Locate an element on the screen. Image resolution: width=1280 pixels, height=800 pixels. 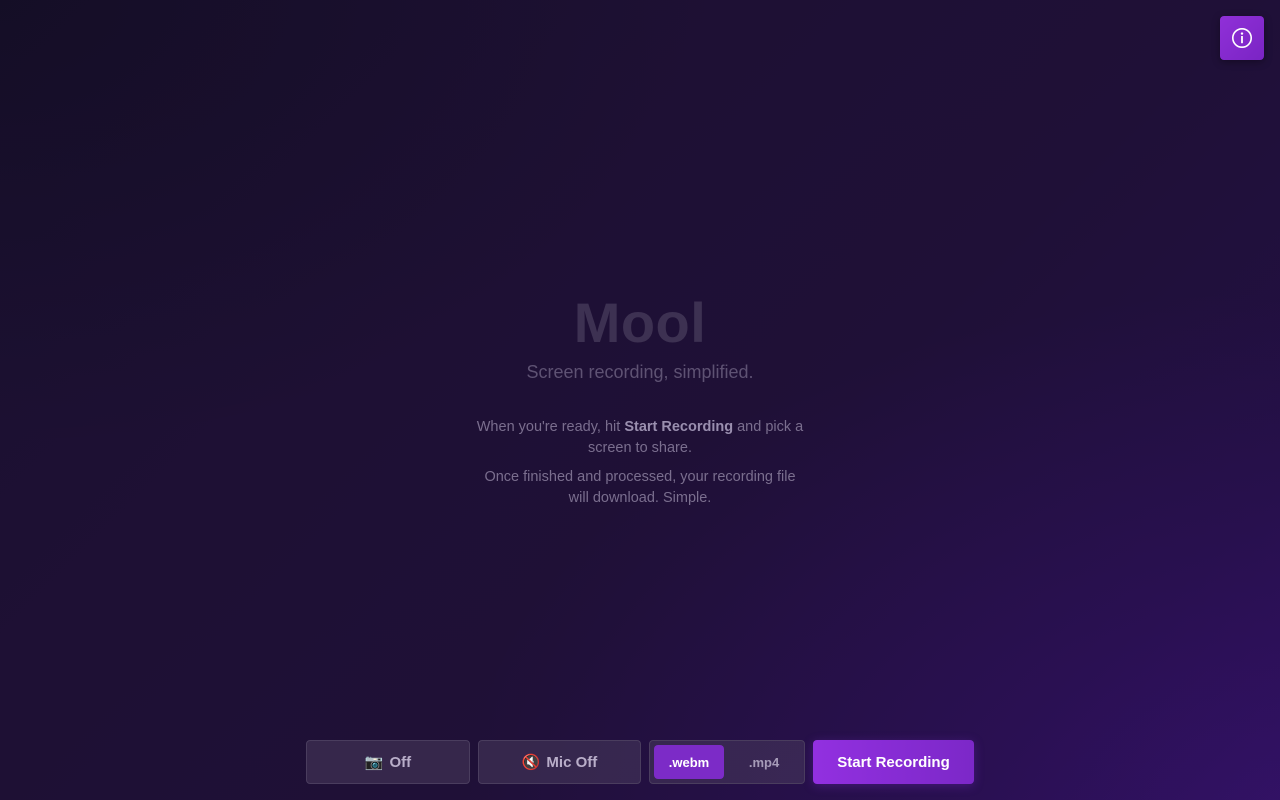
mic-toggle-label: Mic Off is located at coordinates (572, 762).